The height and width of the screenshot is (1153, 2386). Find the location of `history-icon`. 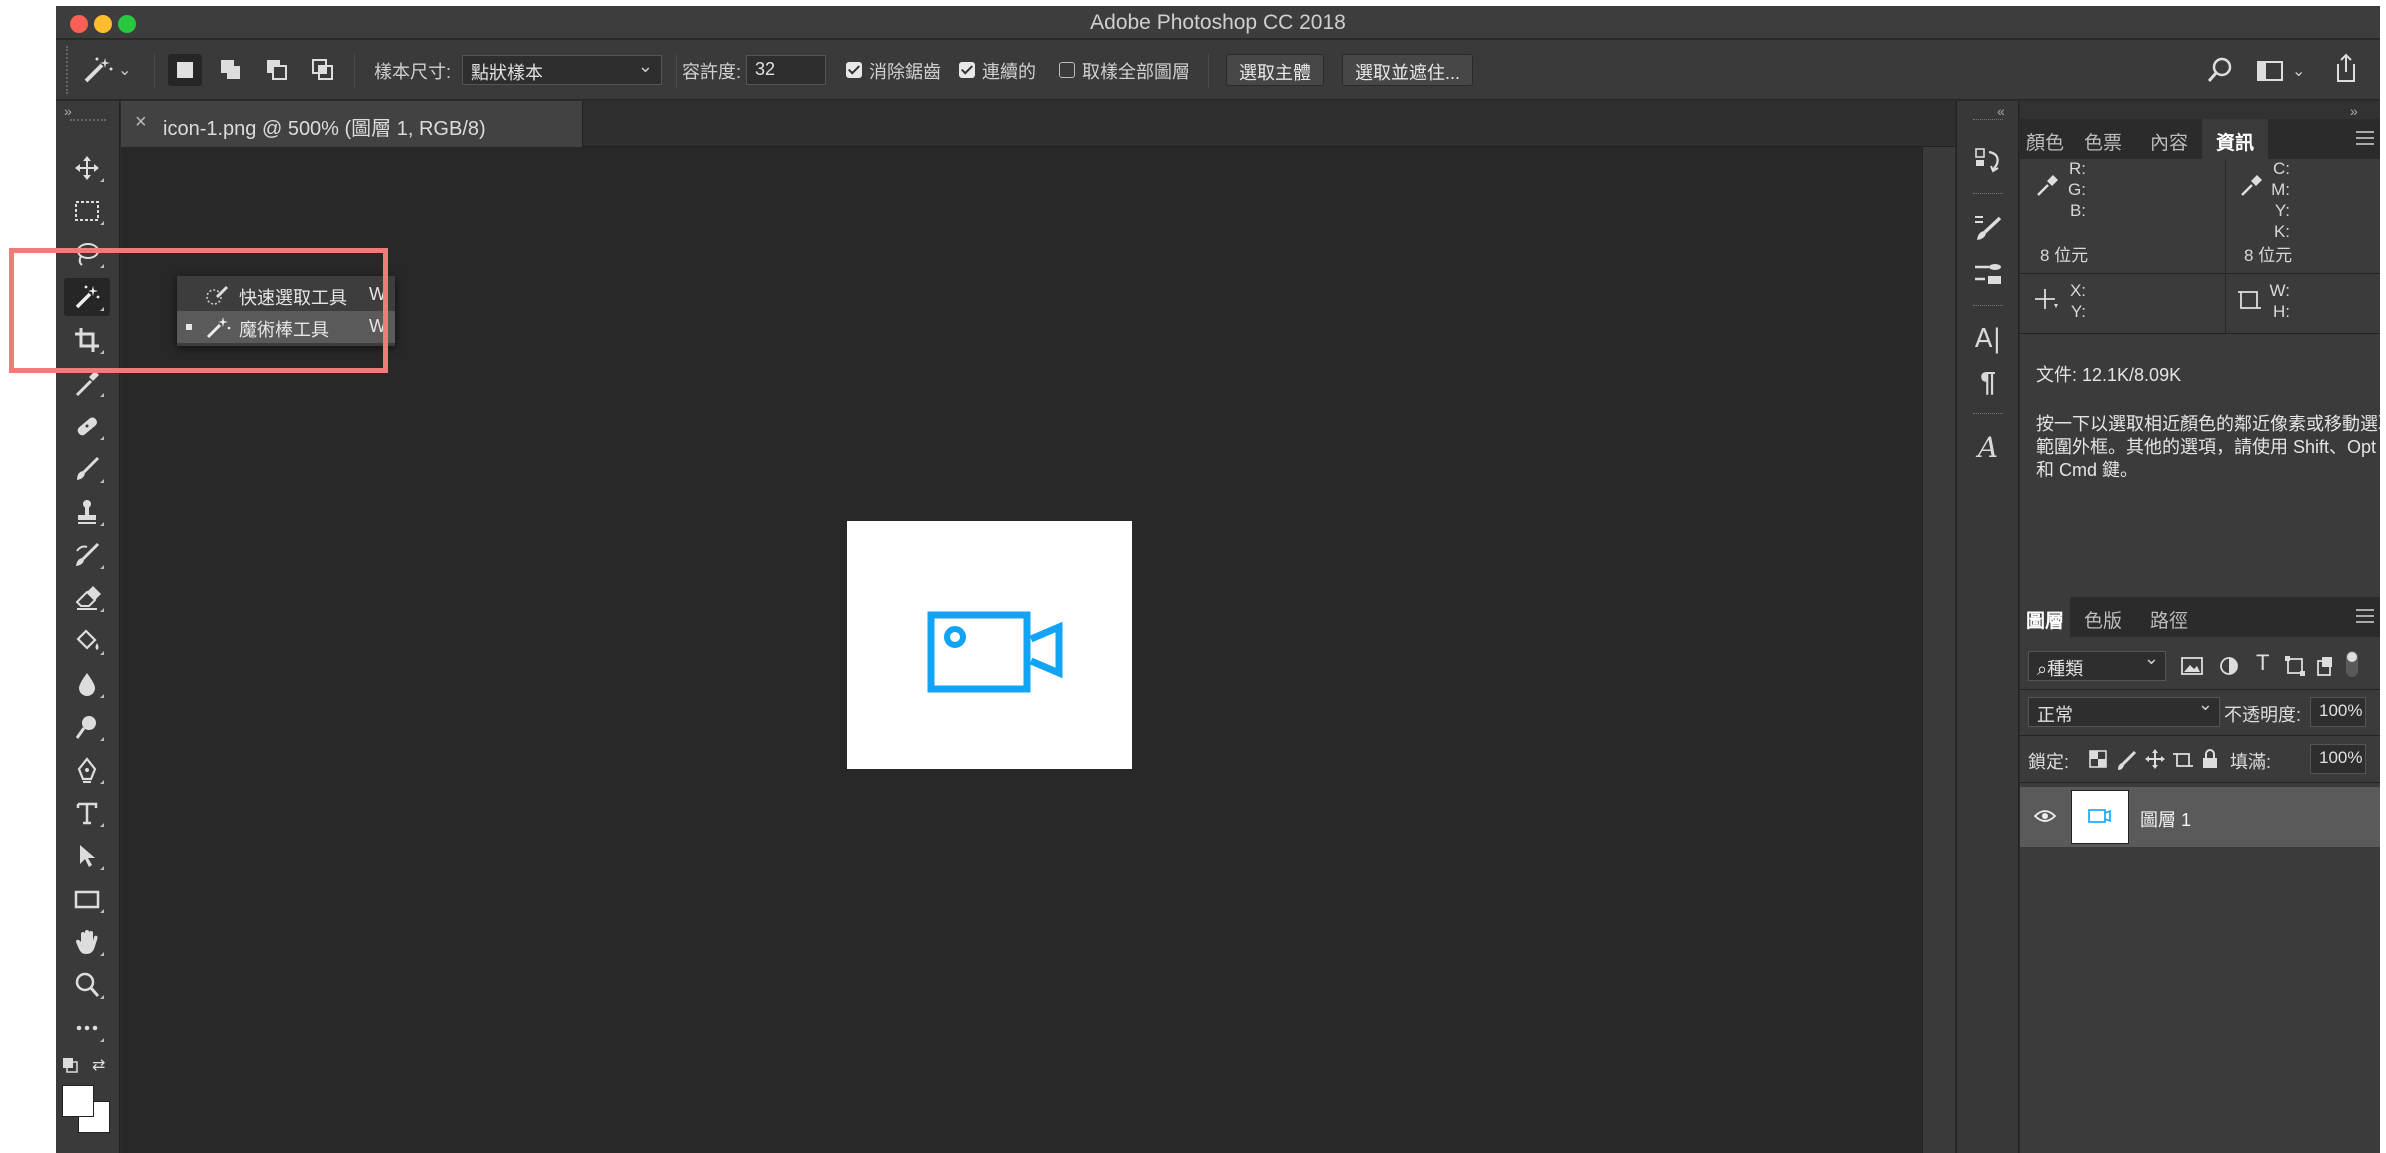

history-icon is located at coordinates (1987, 160).